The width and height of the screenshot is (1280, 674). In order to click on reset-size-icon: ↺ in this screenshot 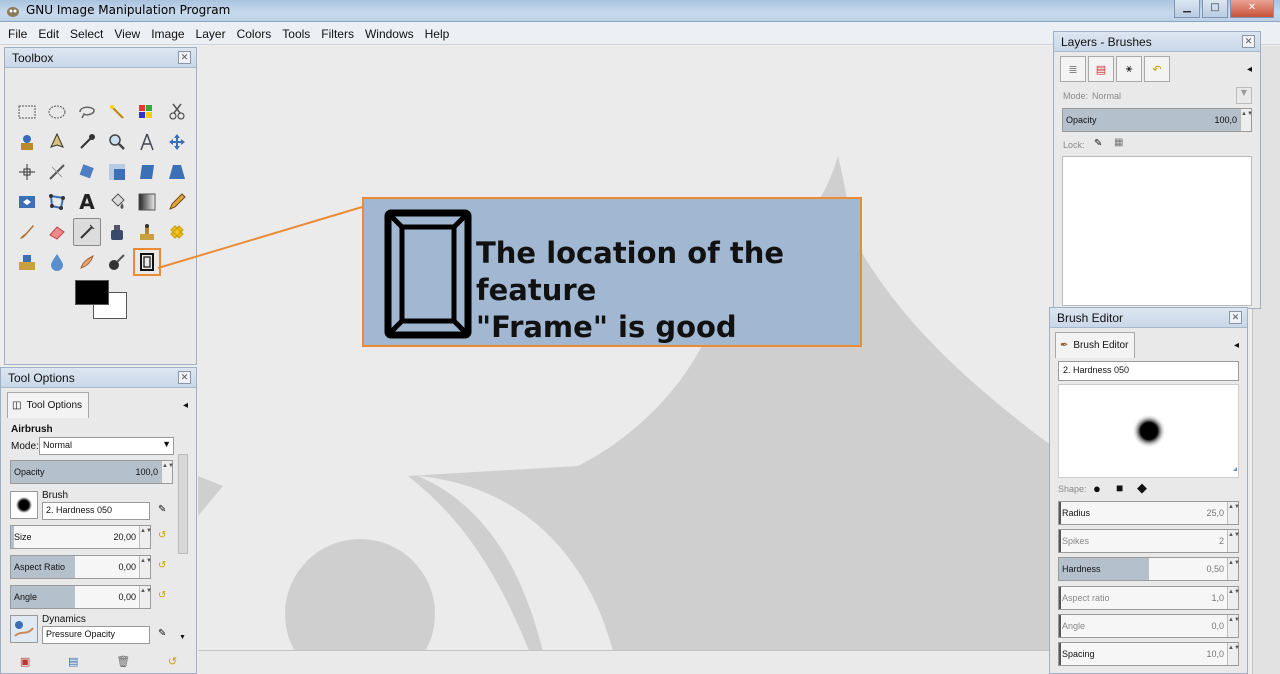, I will do `click(162, 535)`.